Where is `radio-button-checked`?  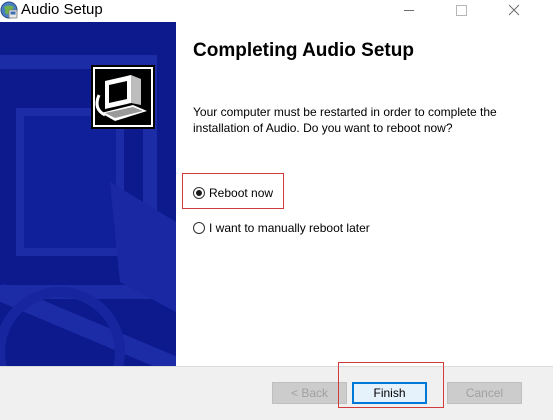
radio-button-checked is located at coordinates (199, 193).